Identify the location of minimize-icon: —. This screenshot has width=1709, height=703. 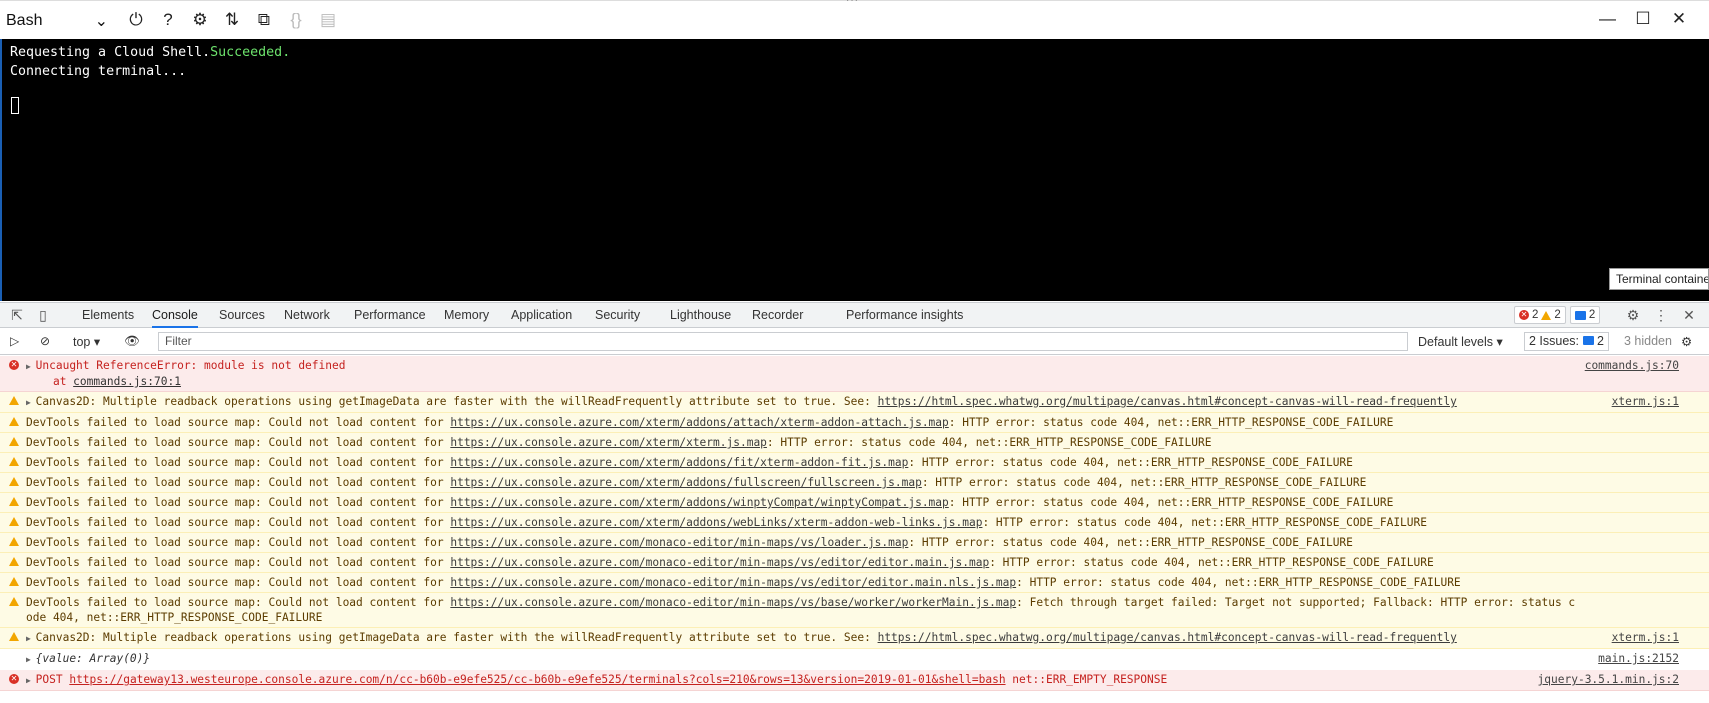
(1607, 19).